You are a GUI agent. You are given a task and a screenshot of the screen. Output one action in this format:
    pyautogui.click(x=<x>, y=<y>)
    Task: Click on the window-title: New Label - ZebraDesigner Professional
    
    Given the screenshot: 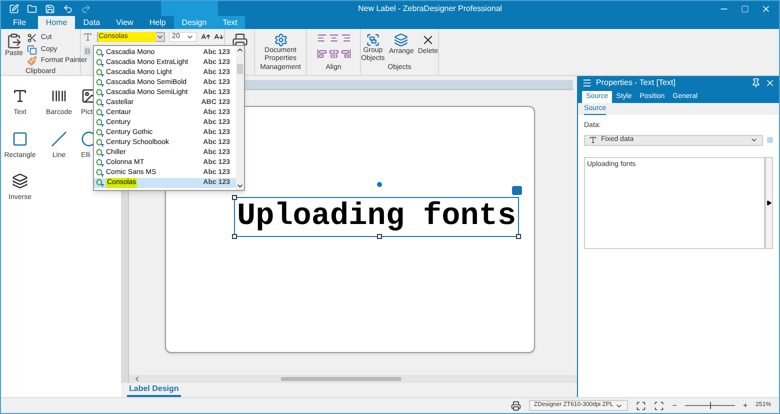 What is the action you would take?
    pyautogui.click(x=430, y=8)
    